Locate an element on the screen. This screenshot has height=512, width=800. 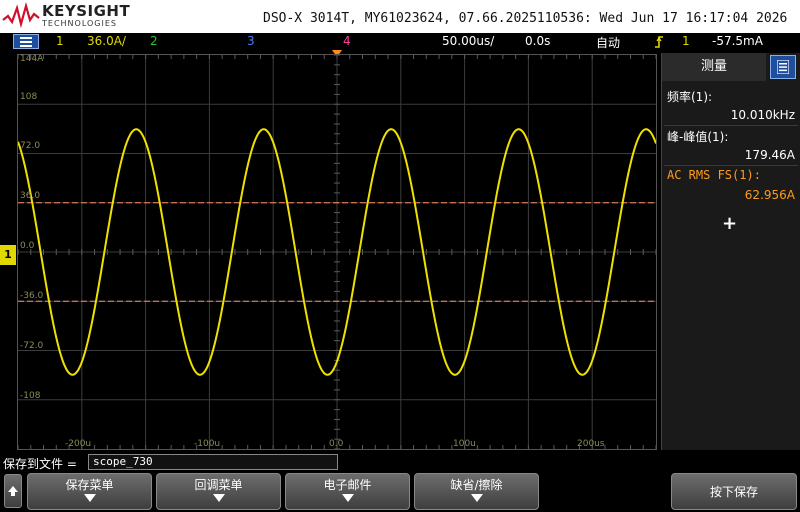
x-label-neg100u: -100u is located at coordinates (207, 444).